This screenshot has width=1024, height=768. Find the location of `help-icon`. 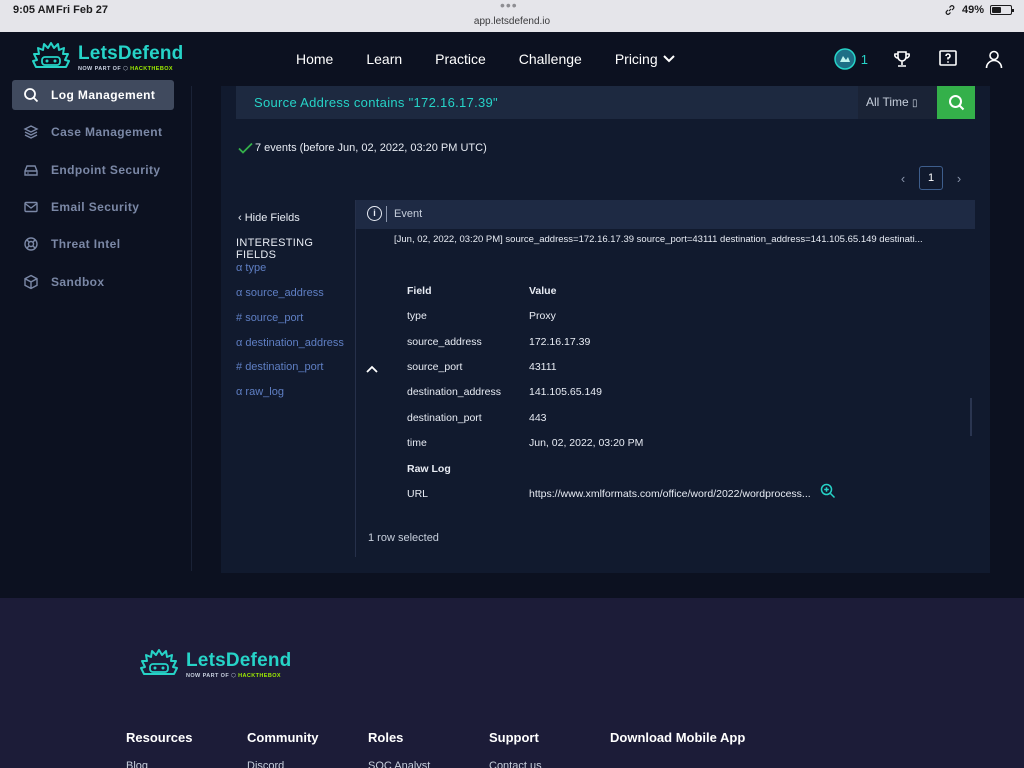

help-icon is located at coordinates (948, 59).